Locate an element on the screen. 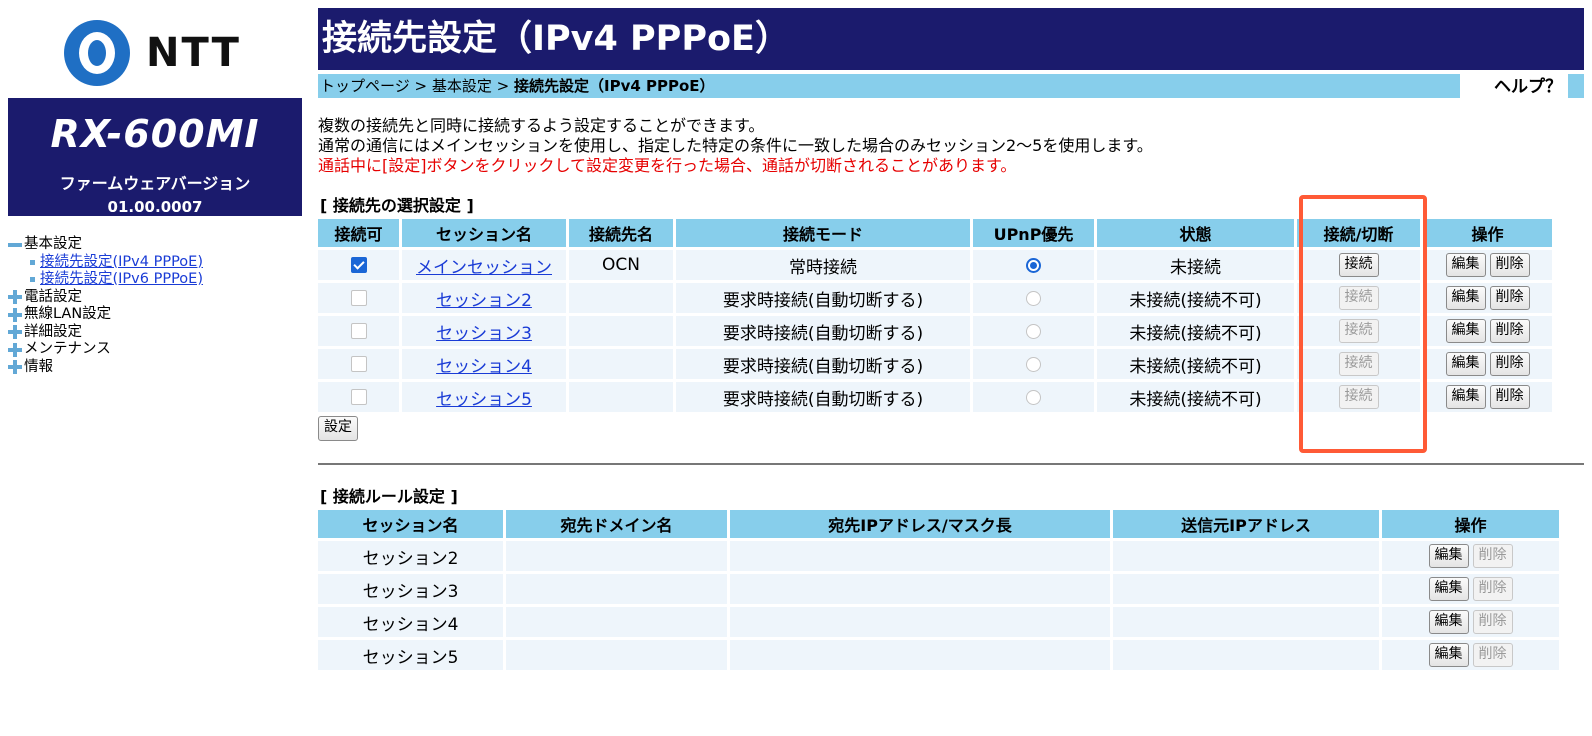  session-link: セッション2 is located at coordinates (484, 301).